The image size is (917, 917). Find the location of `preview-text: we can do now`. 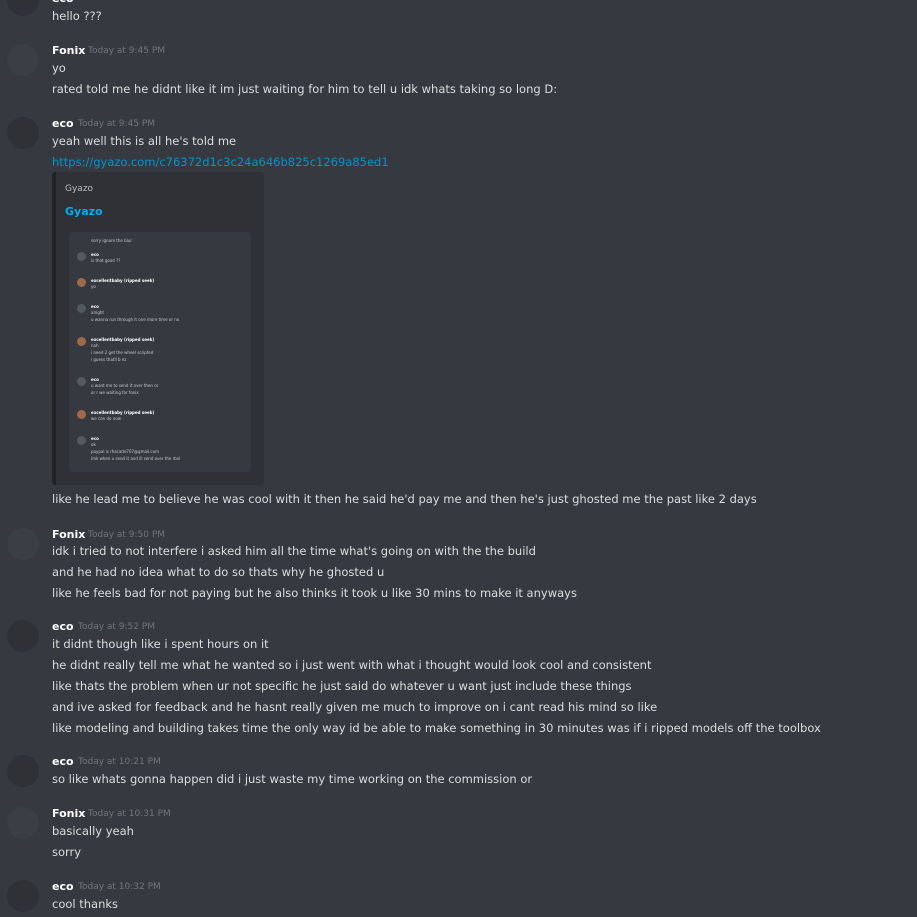

preview-text: we can do now is located at coordinates (106, 418).